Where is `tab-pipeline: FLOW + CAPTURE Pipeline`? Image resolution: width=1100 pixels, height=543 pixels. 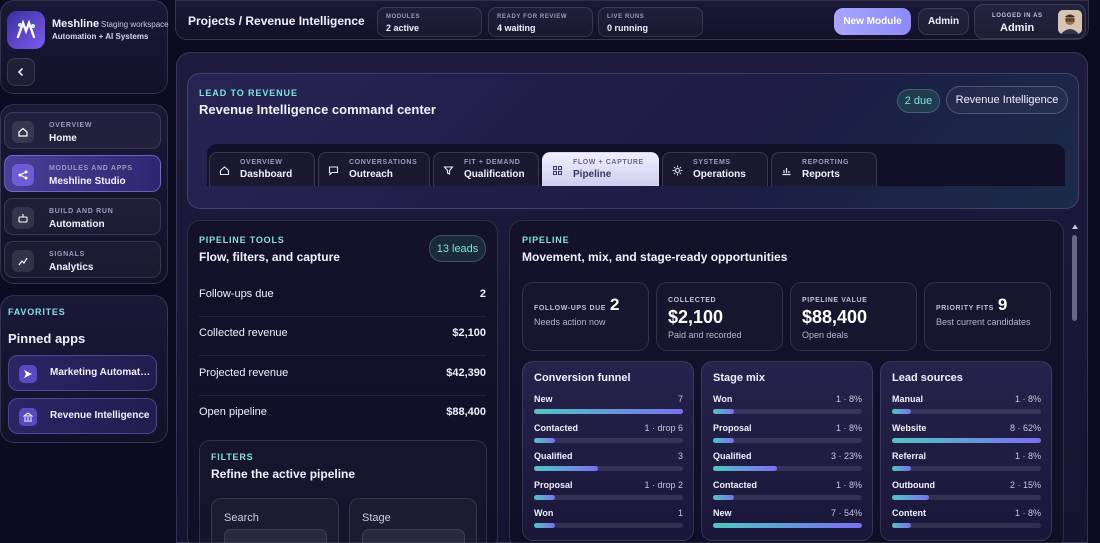 tab-pipeline: FLOW + CAPTURE Pipeline is located at coordinates (600, 169).